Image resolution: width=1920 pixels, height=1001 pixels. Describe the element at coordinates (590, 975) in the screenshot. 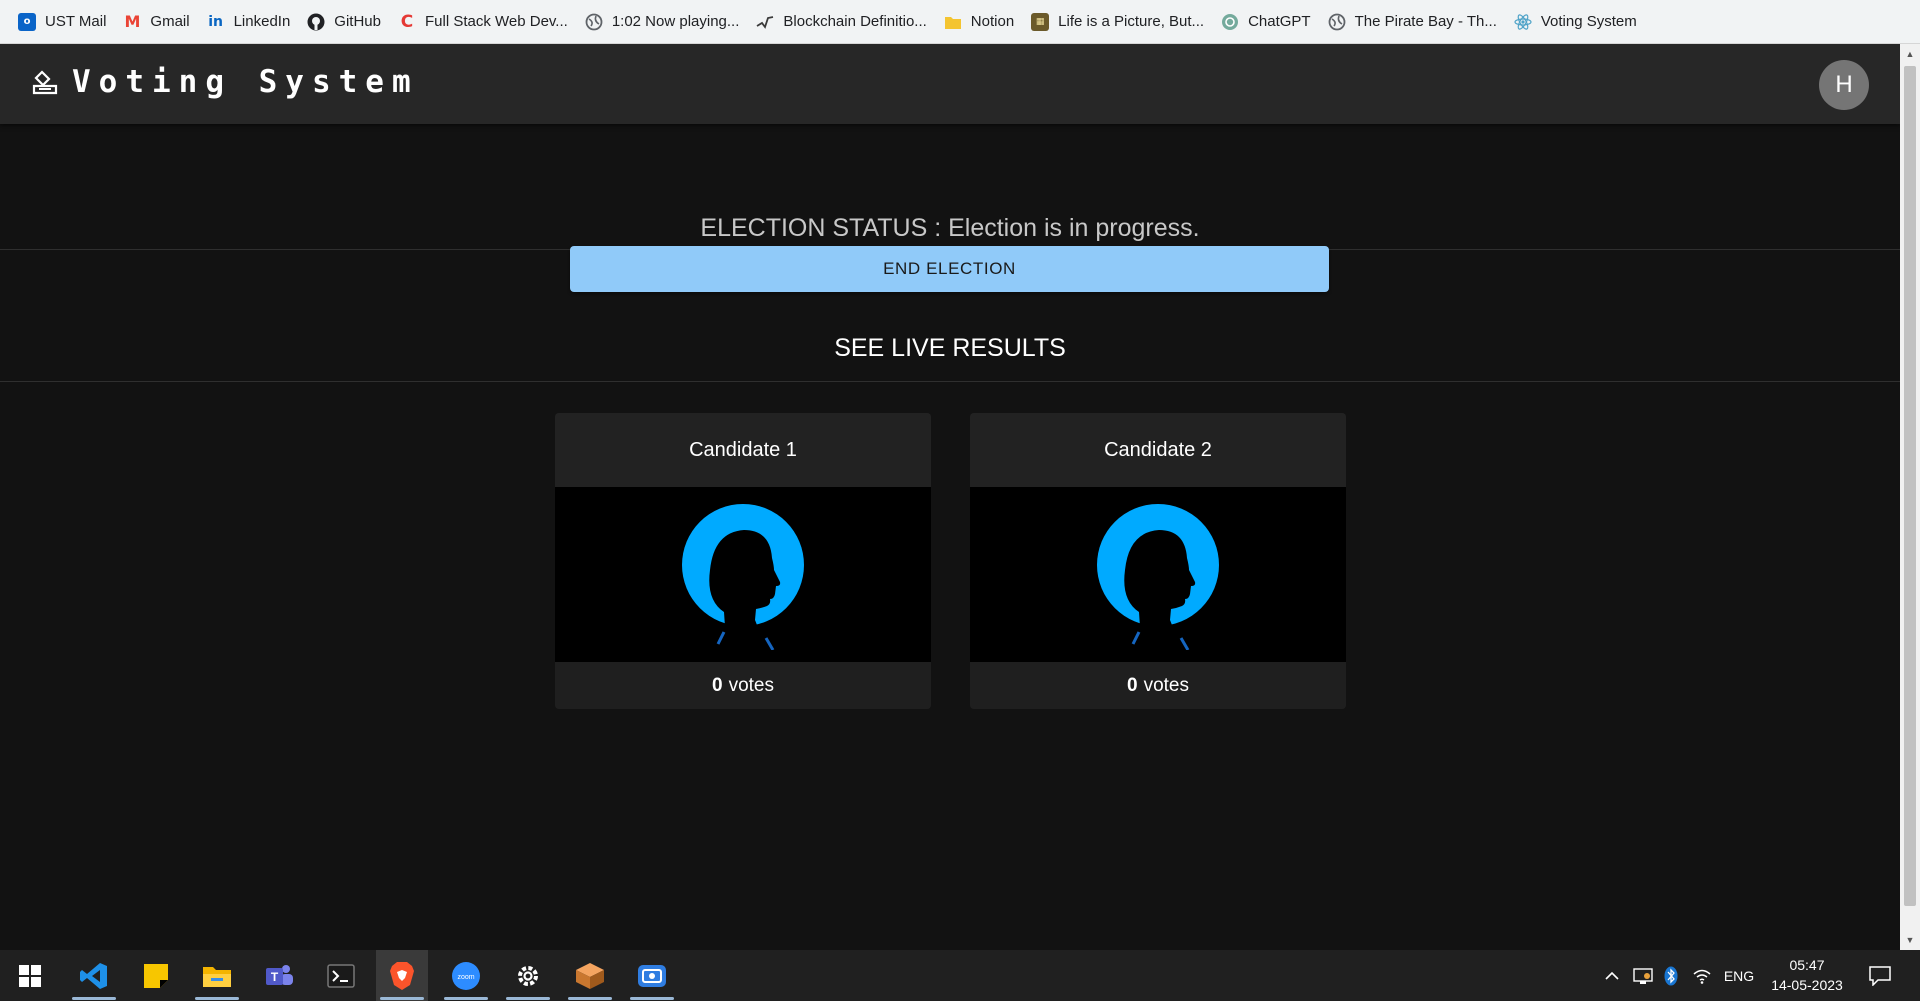

I see `box-app-icon` at that location.